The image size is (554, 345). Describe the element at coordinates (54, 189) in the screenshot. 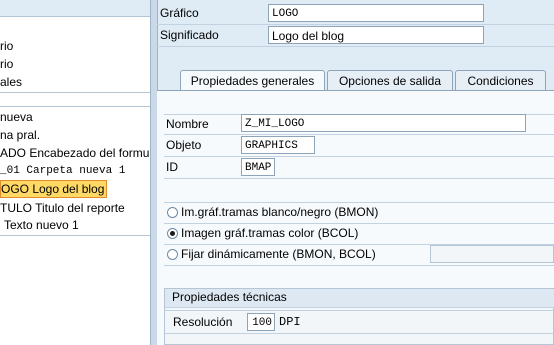

I see `tree-item-label: OGO Logo del blog` at that location.